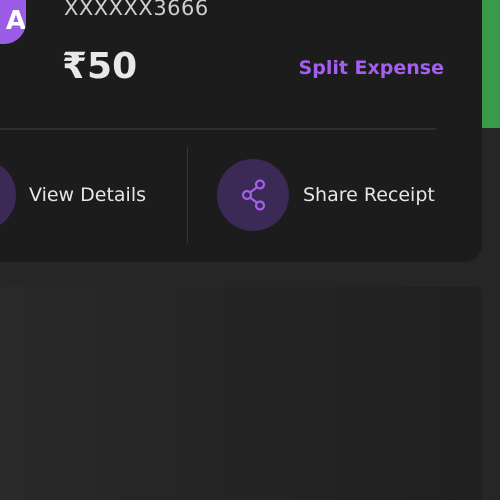 This screenshot has height=500, width=500. Describe the element at coordinates (369, 195) in the screenshot. I see `share-receipt-label: Share Receipt` at that location.